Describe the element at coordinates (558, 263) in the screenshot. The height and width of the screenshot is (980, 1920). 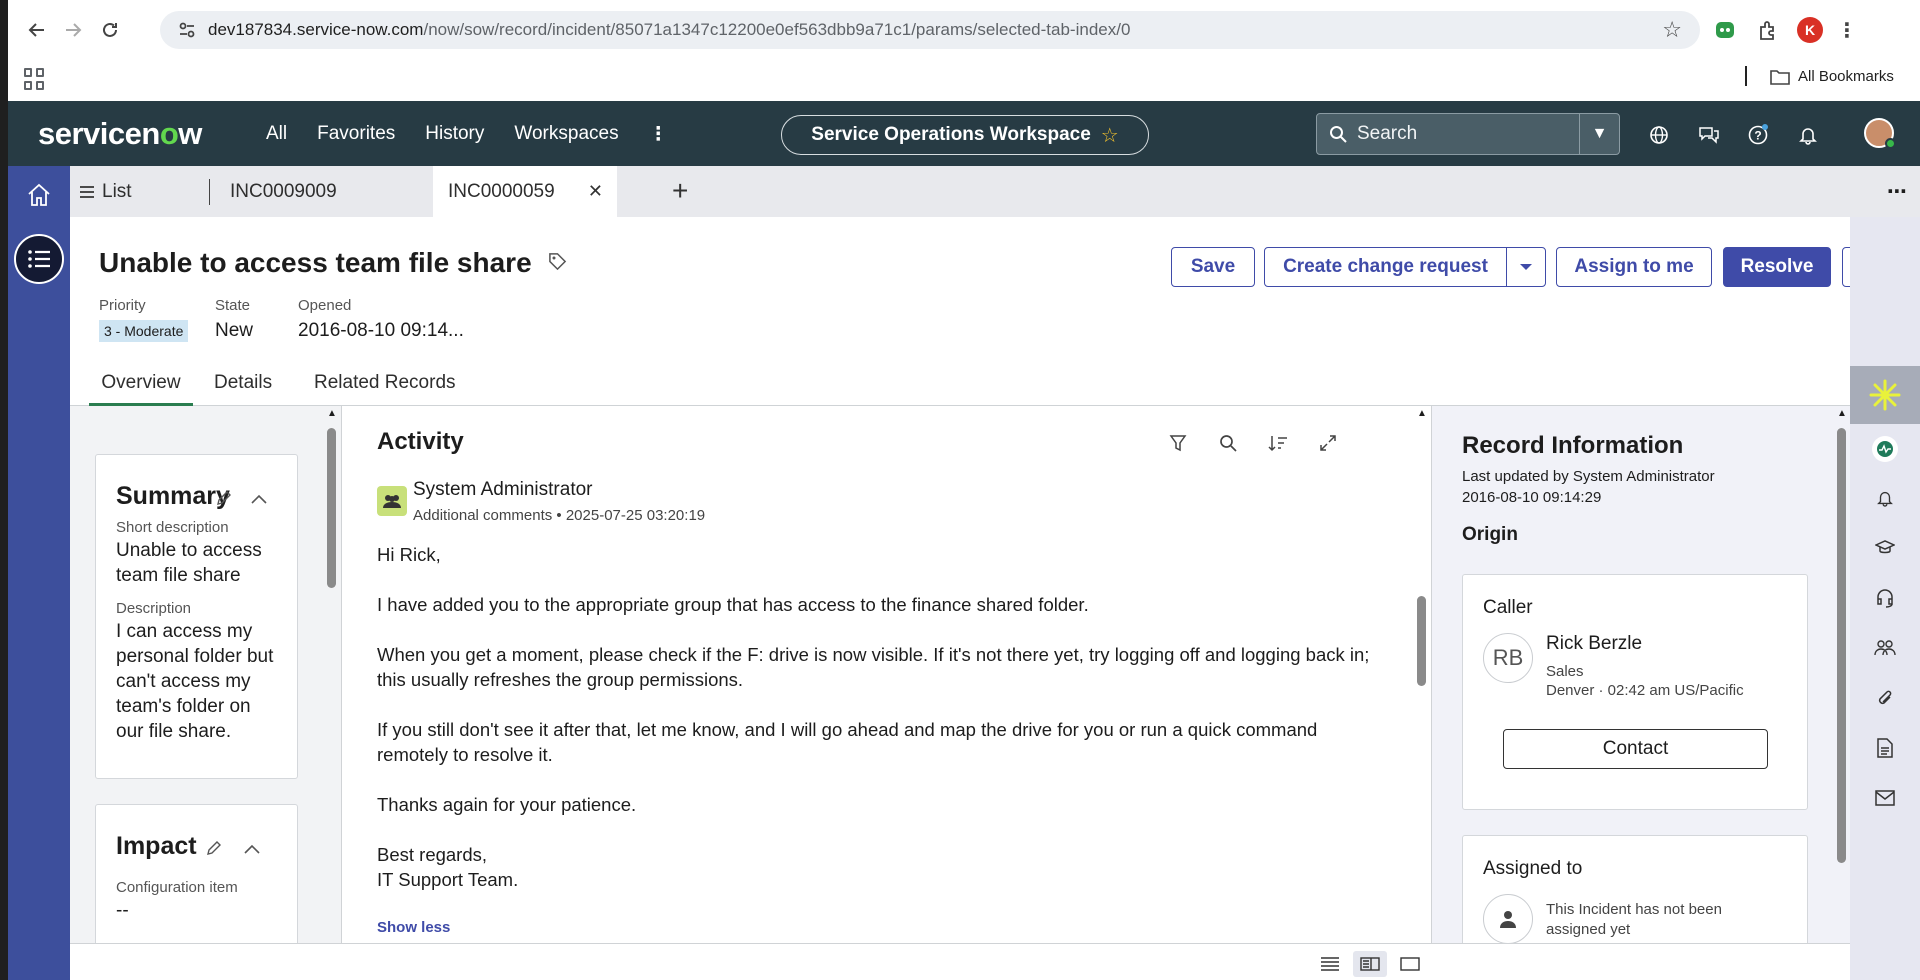
I see `tag-icon` at that location.